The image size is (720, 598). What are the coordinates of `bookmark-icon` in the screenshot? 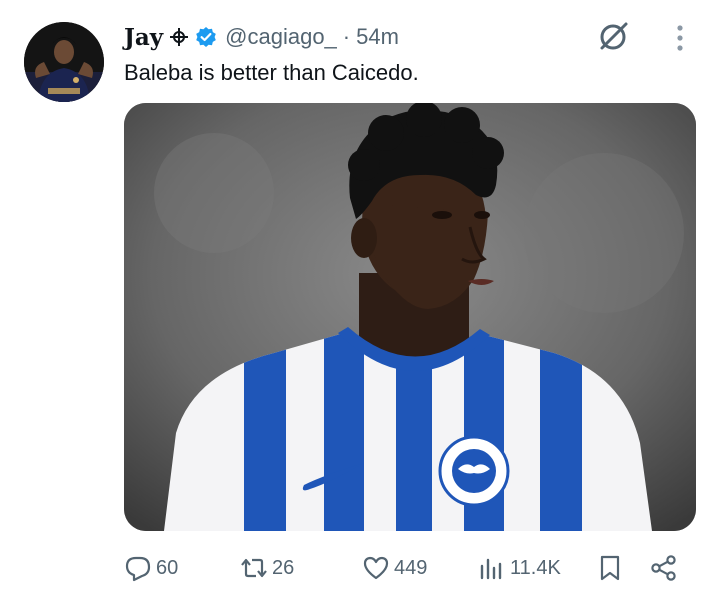 It's located at (610, 568).